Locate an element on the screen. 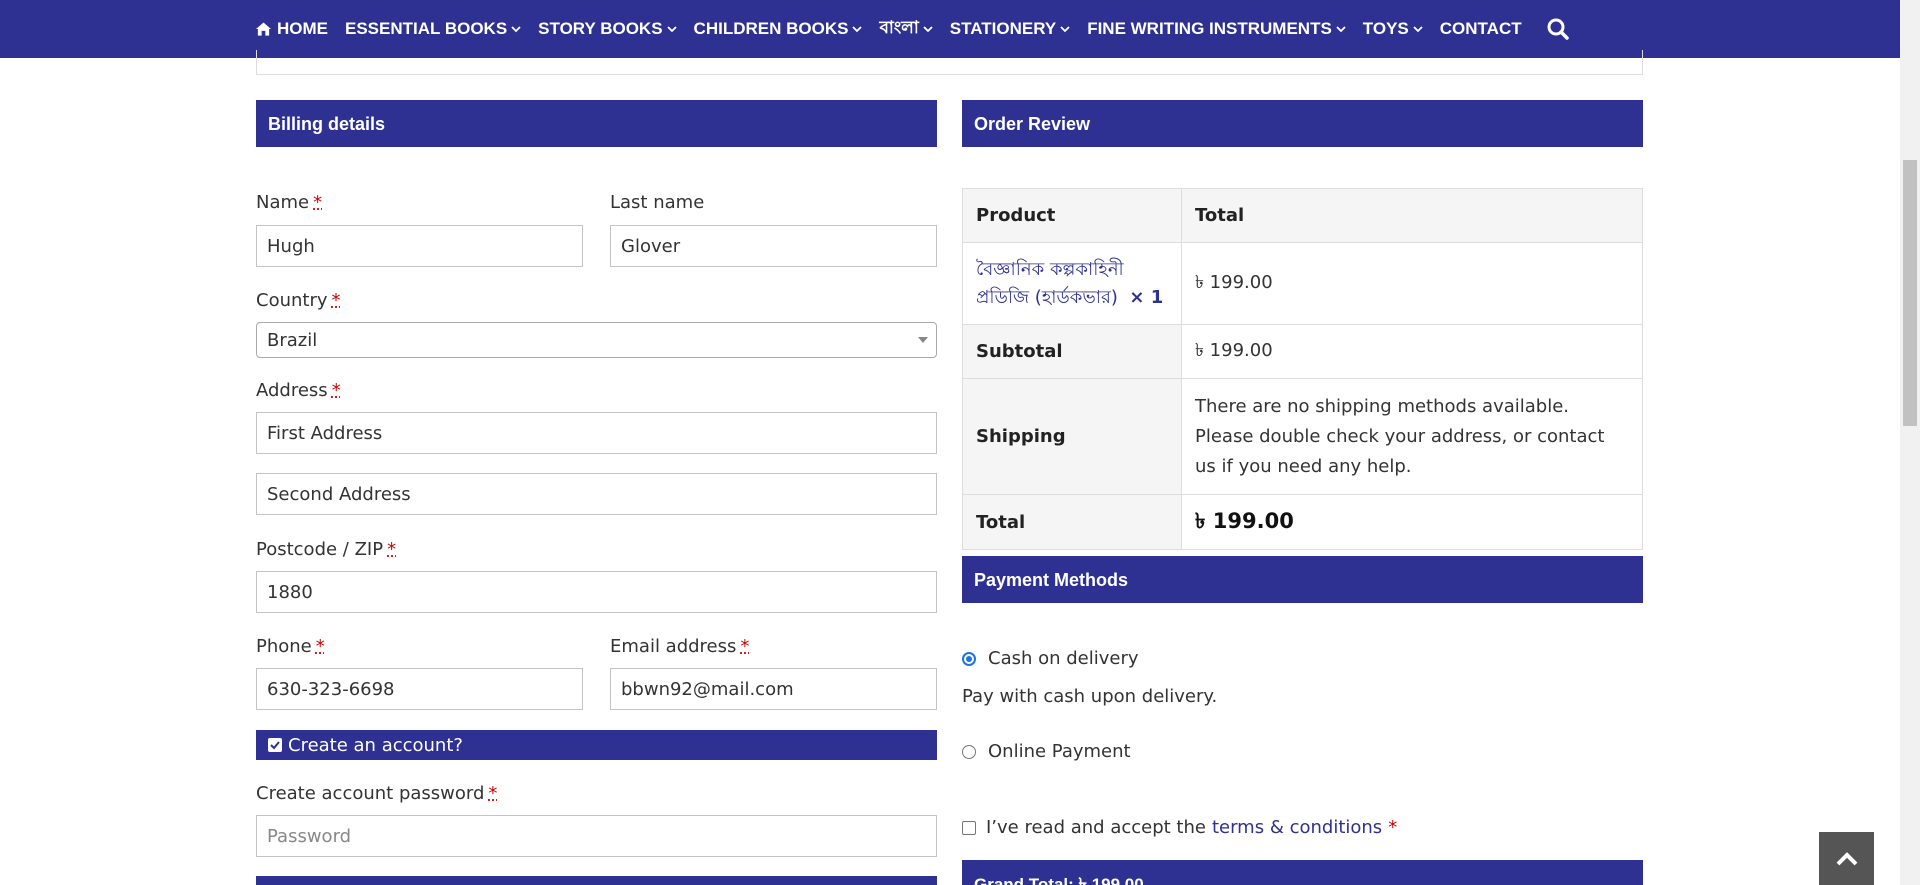 The image size is (1920, 885). scrollbar-thumb is located at coordinates (1910, 293).